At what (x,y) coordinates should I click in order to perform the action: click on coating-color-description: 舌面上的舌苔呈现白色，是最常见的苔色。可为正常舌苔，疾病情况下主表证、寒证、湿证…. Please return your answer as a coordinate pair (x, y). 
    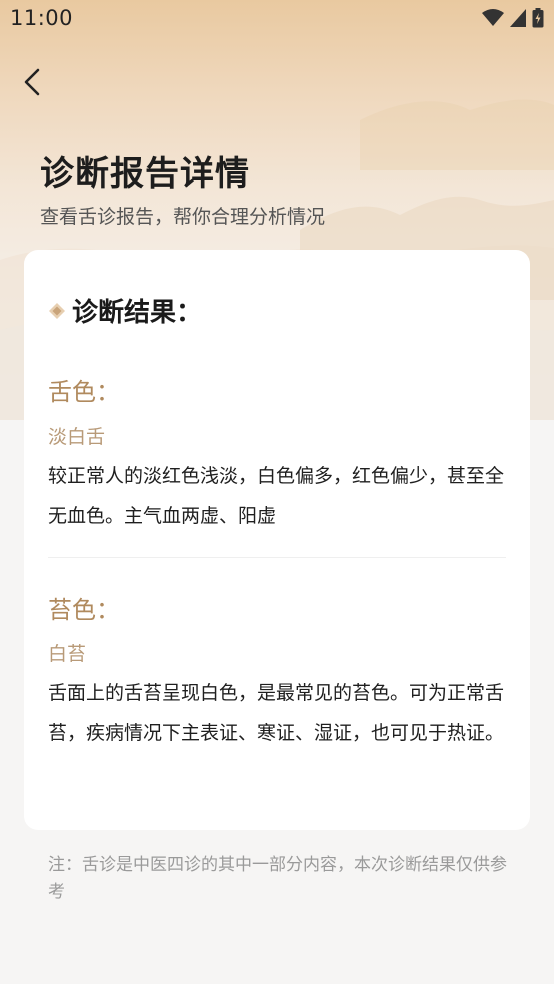
    Looking at the image, I should click on (276, 713).